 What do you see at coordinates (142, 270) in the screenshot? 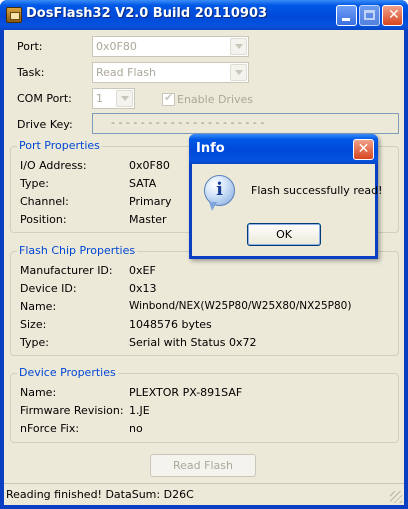
I see `manufacturer-id-value: 0xEF` at bounding box center [142, 270].